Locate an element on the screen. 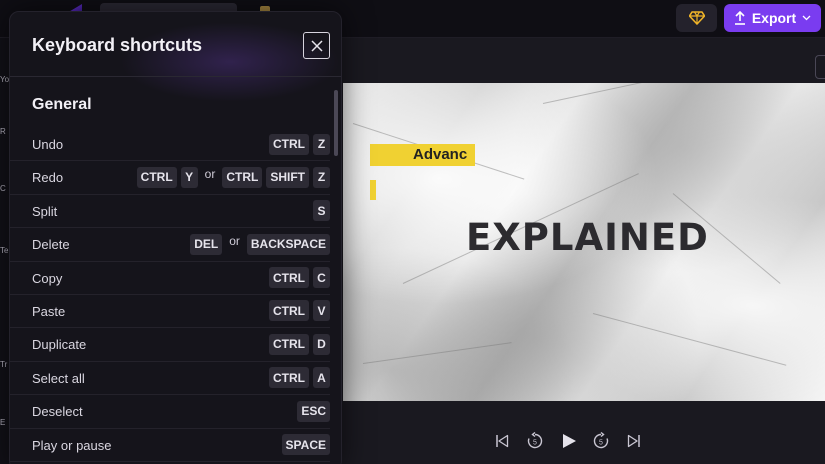 Image resolution: width=825 pixels, height=464 pixels. key-badge: SHIFT is located at coordinates (287, 177).